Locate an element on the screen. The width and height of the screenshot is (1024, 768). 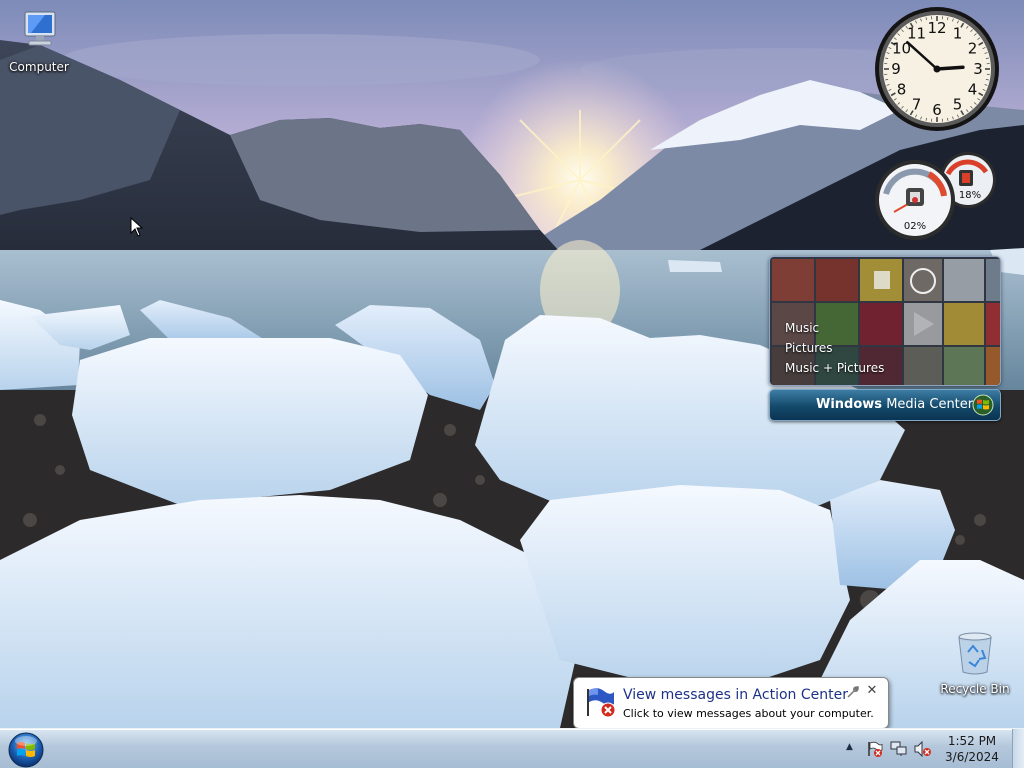
show-desktop-button is located at coordinates (1018, 748).